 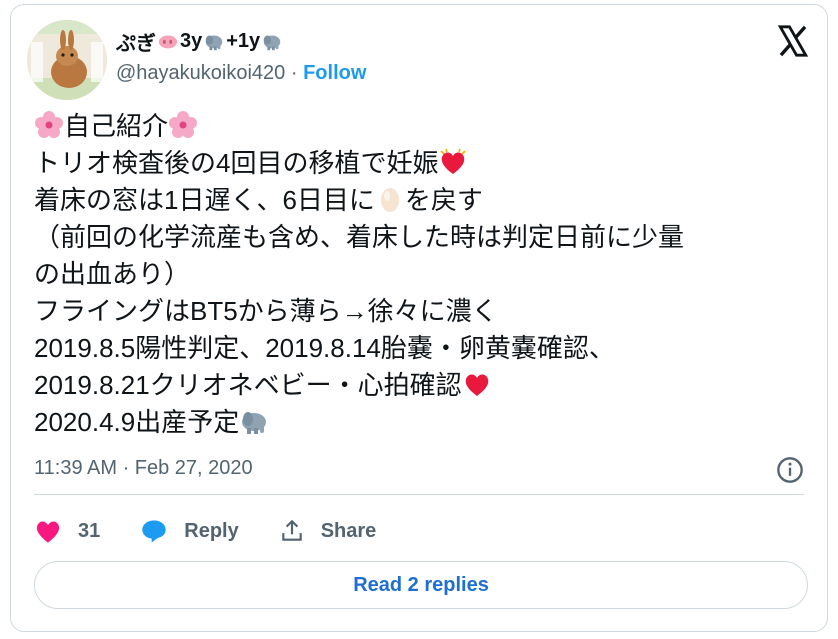 I want to click on tweet-line: （前回の化学流産も含め、着床した時は判定日前に少量, so click(x=359, y=237).